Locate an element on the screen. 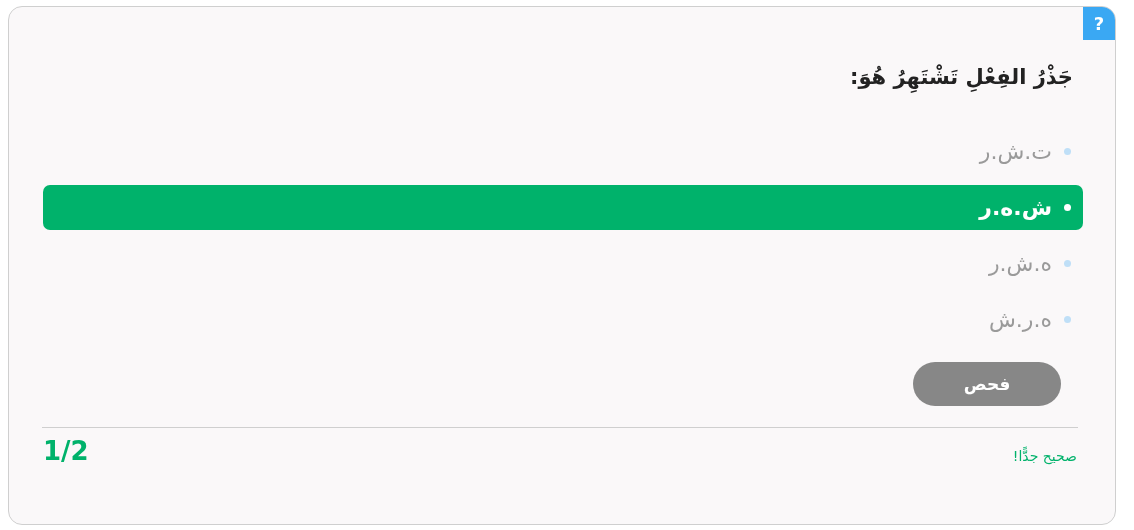  answer-option: ه.ر.ش is located at coordinates (563, 319).